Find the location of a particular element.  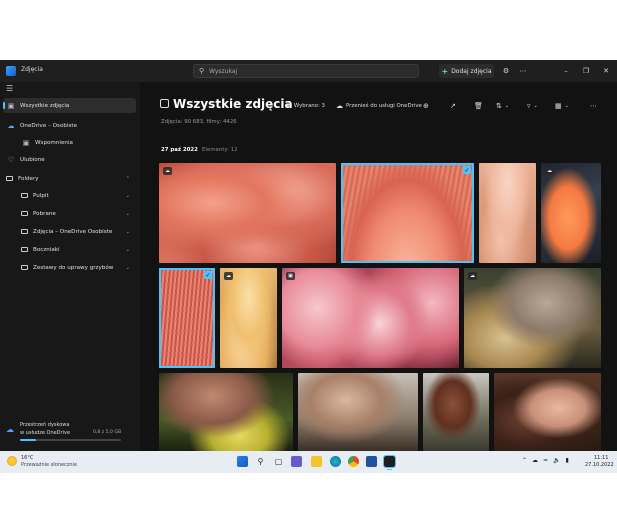

chrome-browser-icon is located at coordinates (353, 461).